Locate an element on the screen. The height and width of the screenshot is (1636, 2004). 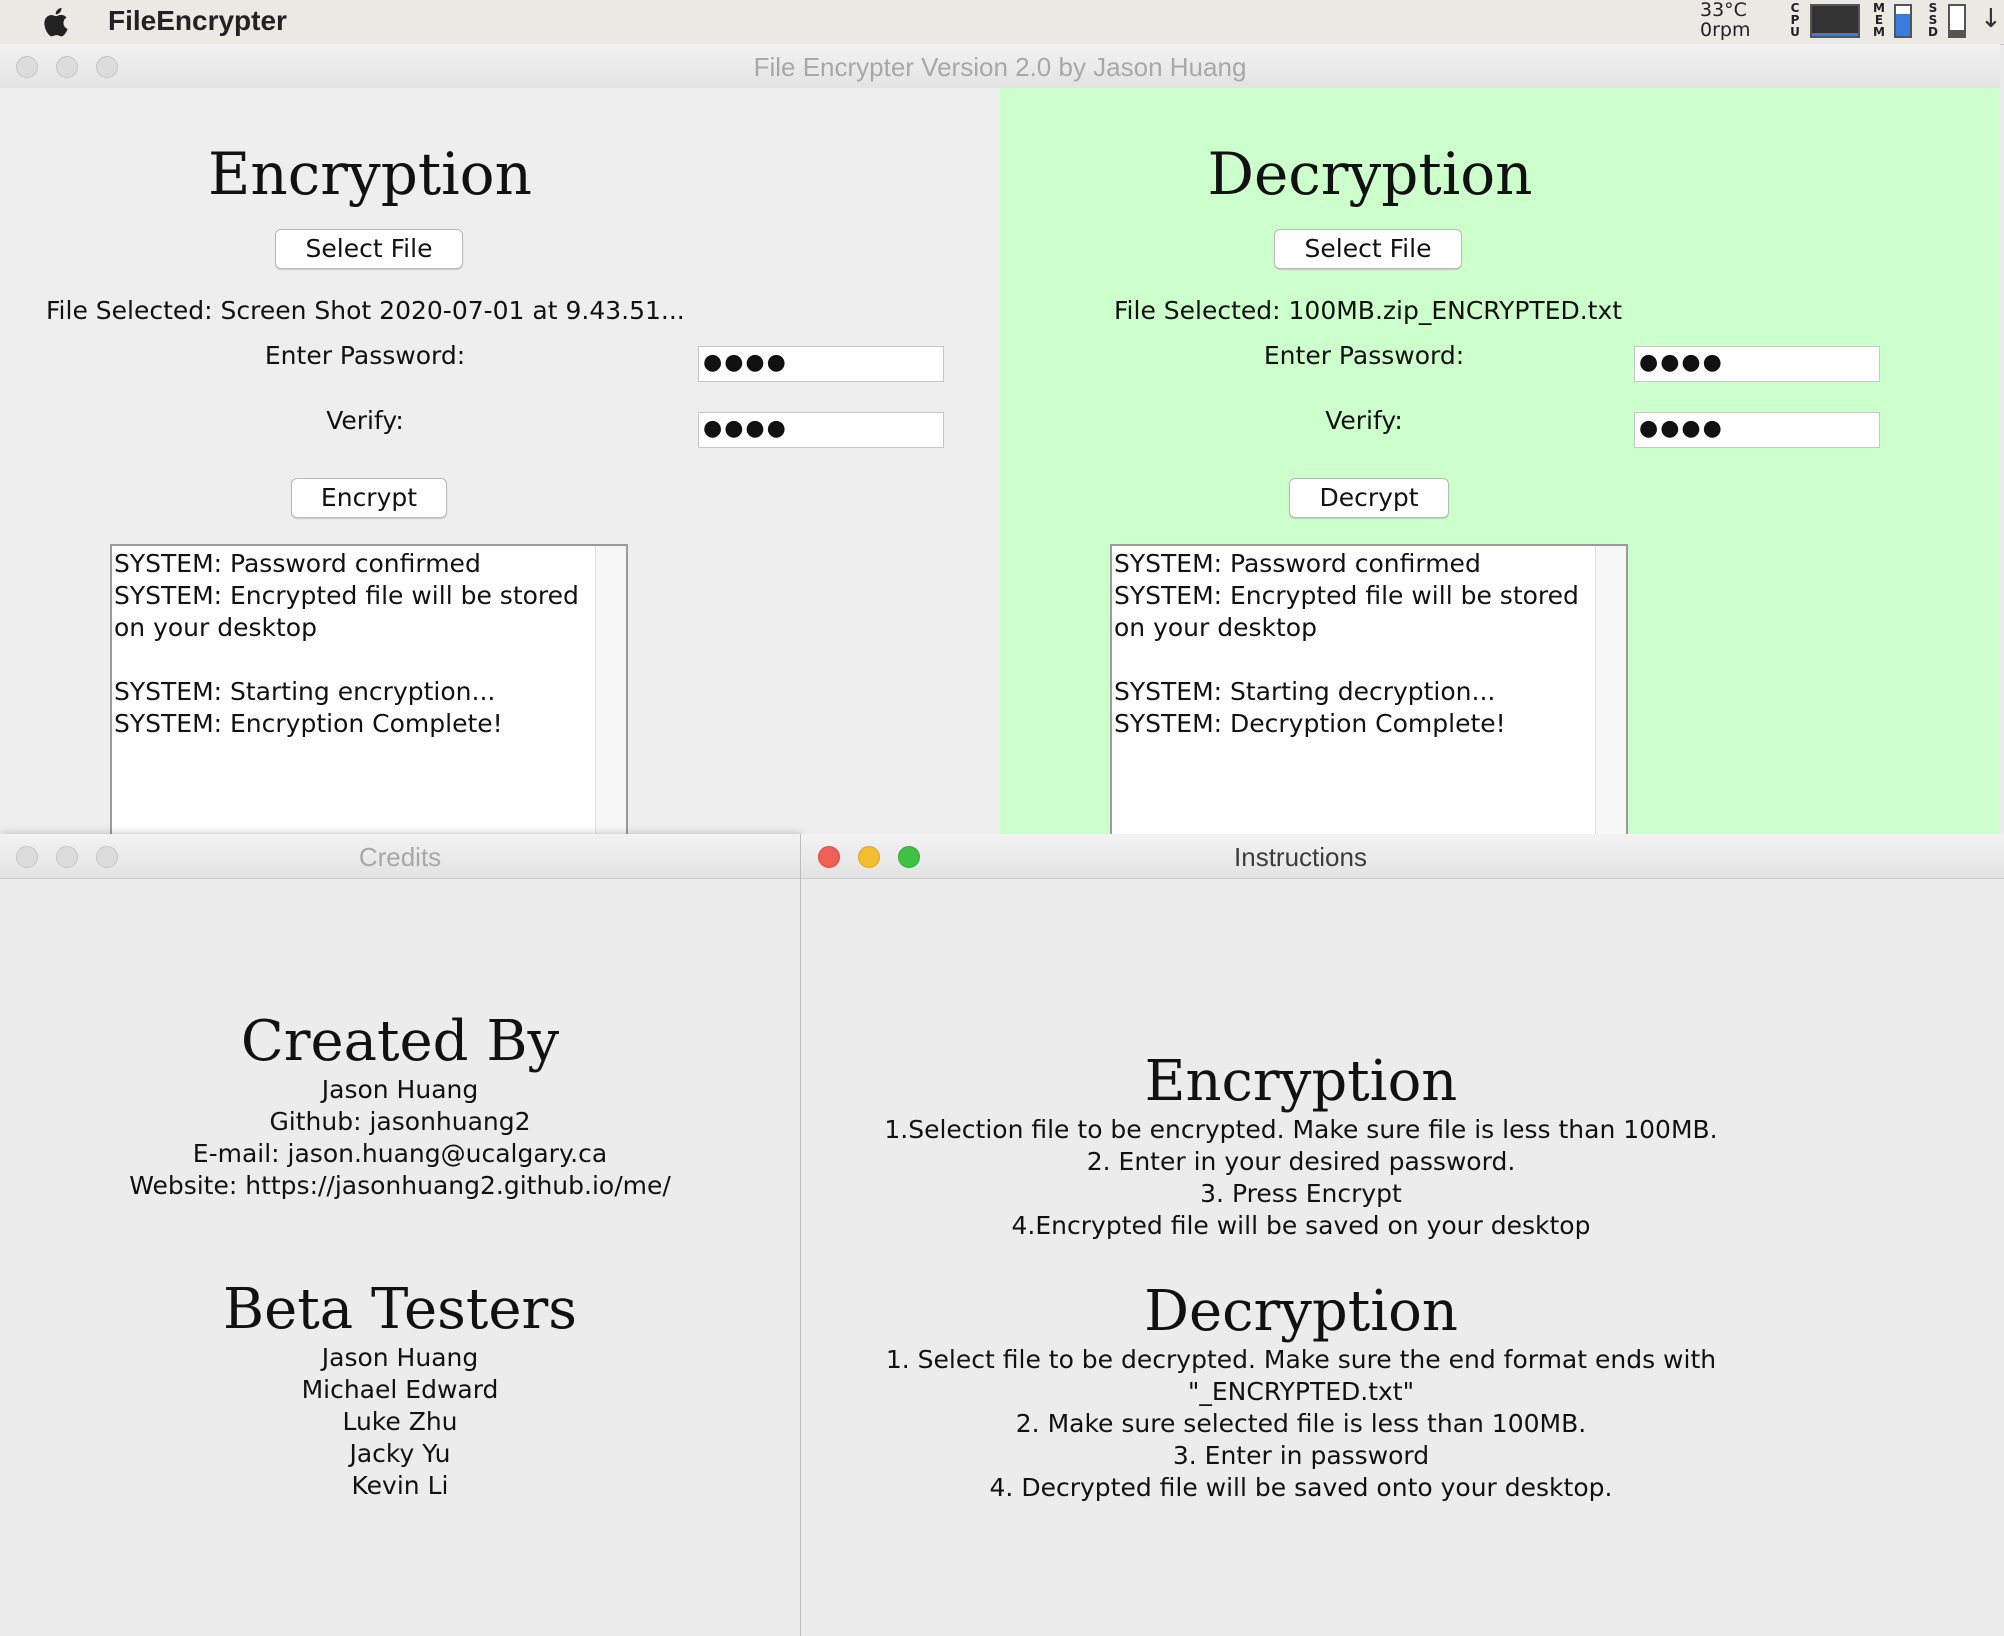
encrypt-button: Encrypt is located at coordinates (369, 498).